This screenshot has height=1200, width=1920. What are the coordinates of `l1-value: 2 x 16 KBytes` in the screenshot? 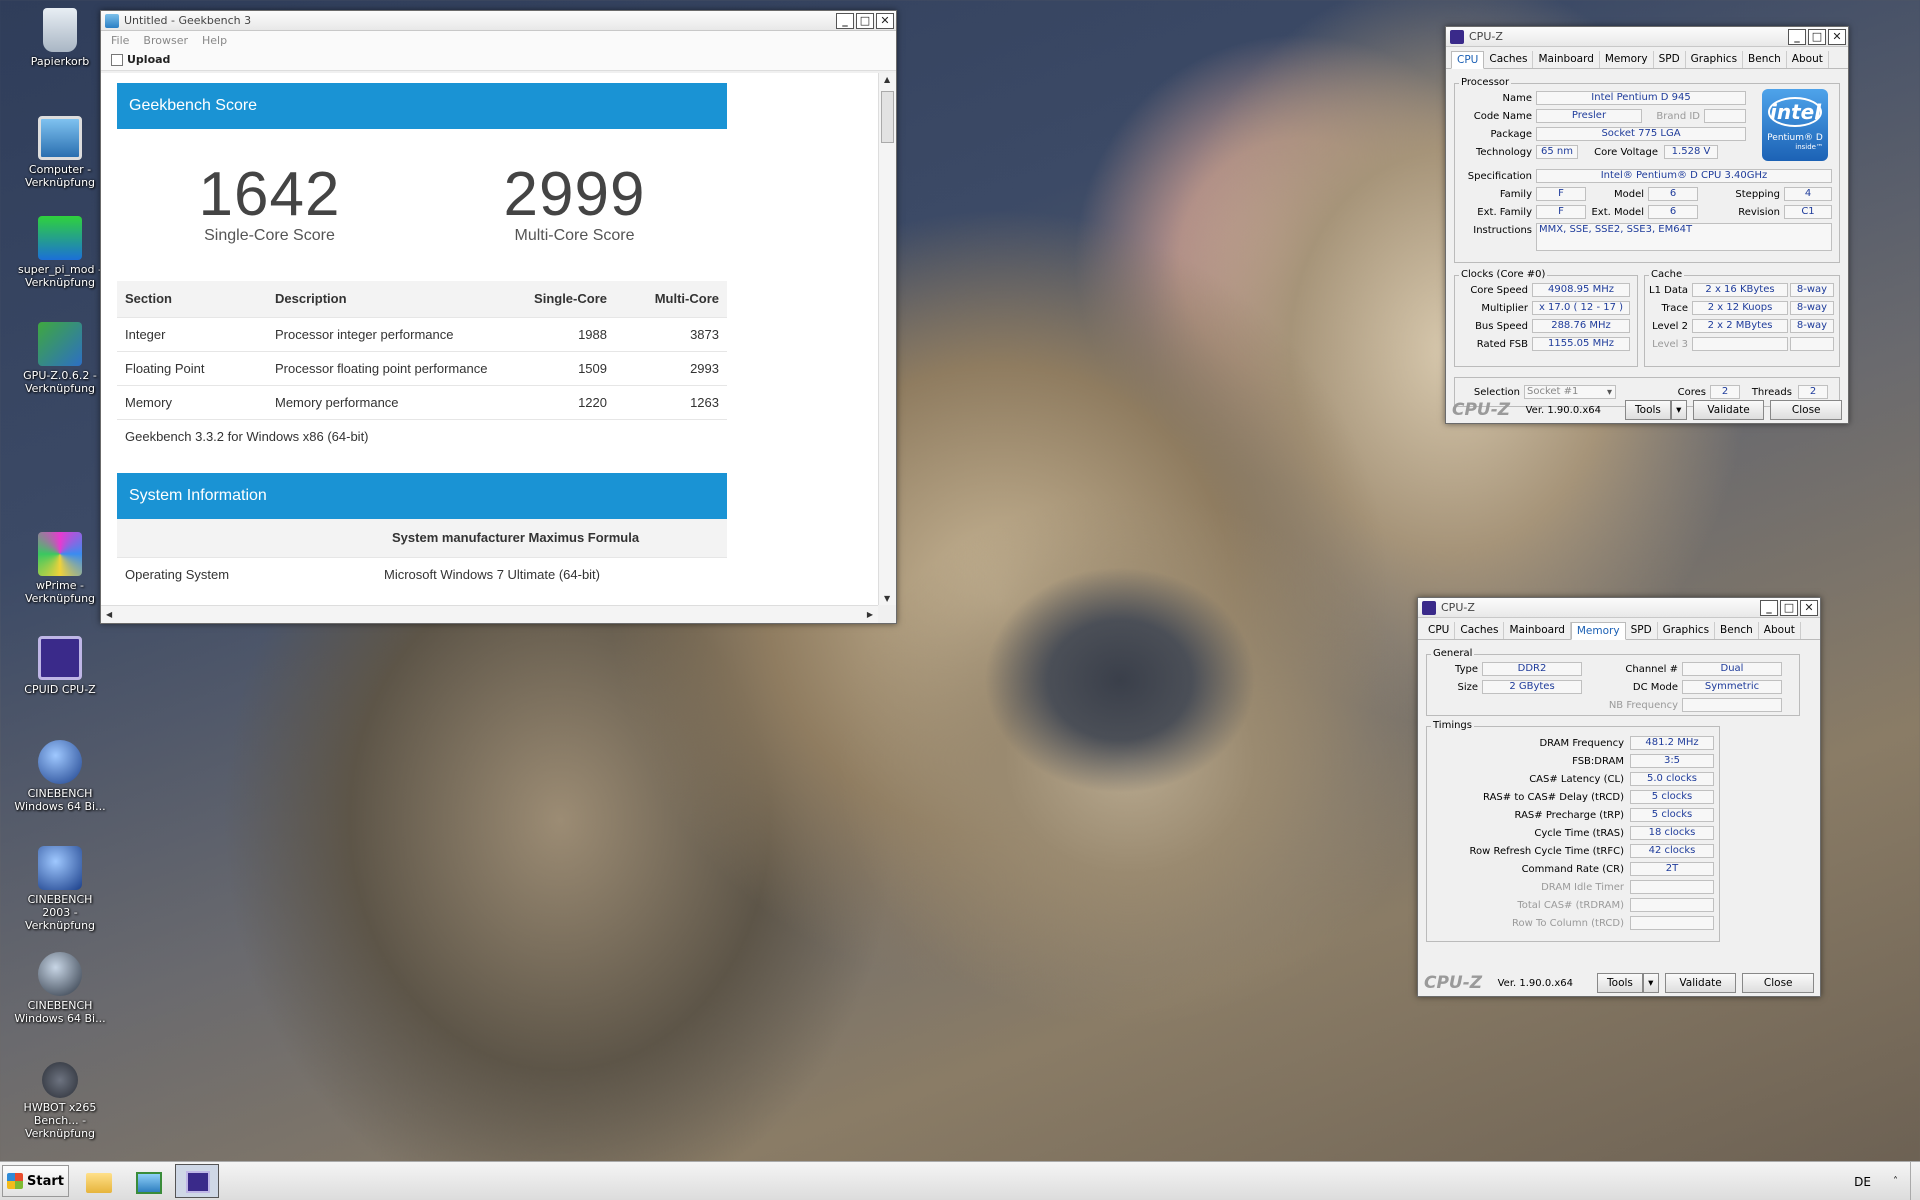 It's located at (1740, 290).